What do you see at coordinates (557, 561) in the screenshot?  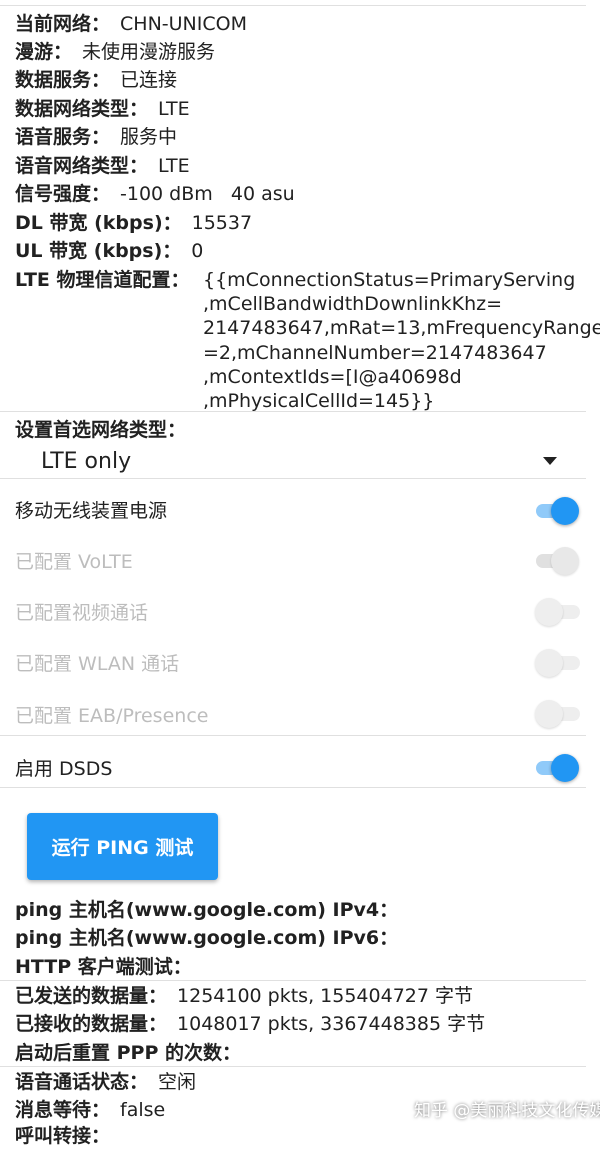 I see `volte-switch` at bounding box center [557, 561].